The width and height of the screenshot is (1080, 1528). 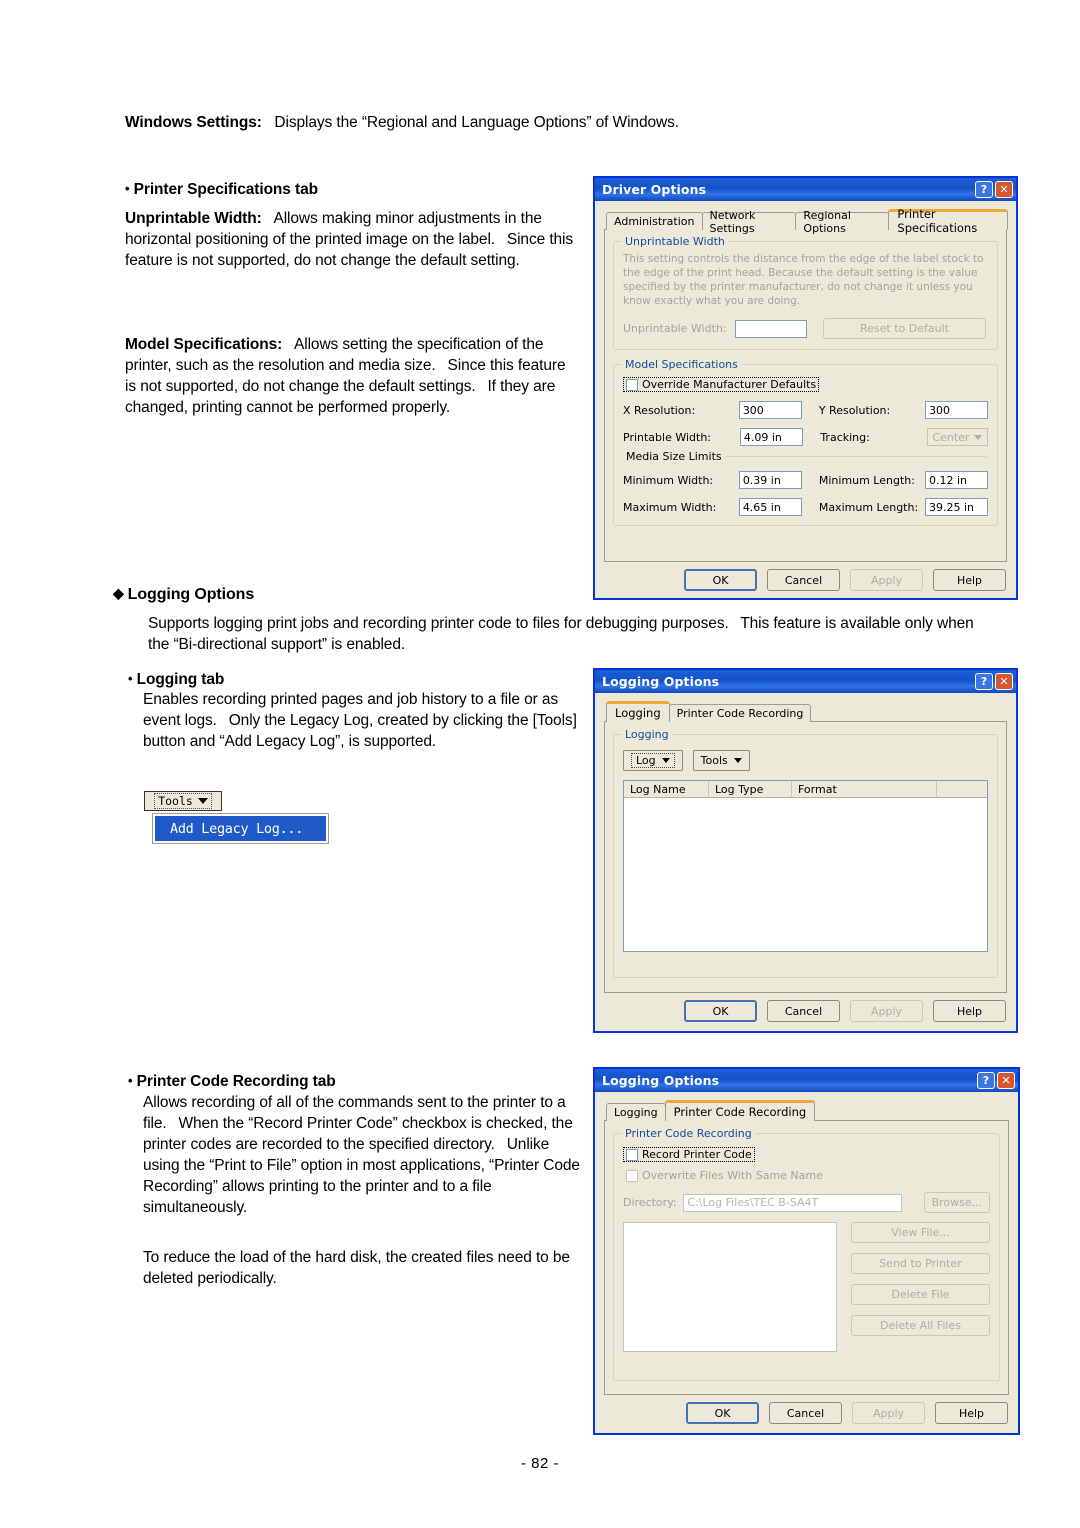 What do you see at coordinates (750, 789) in the screenshot?
I see `column-header-log-type: Log Type` at bounding box center [750, 789].